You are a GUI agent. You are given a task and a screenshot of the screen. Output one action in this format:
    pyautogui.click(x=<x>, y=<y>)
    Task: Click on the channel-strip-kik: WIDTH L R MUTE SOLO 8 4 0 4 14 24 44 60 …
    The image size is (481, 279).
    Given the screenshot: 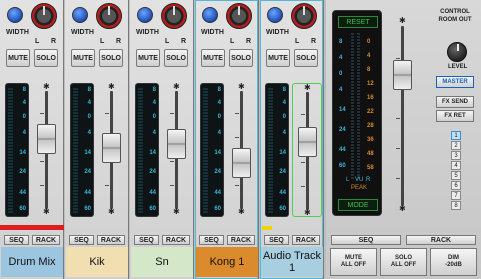 What is the action you would take?
    pyautogui.click(x=97, y=139)
    